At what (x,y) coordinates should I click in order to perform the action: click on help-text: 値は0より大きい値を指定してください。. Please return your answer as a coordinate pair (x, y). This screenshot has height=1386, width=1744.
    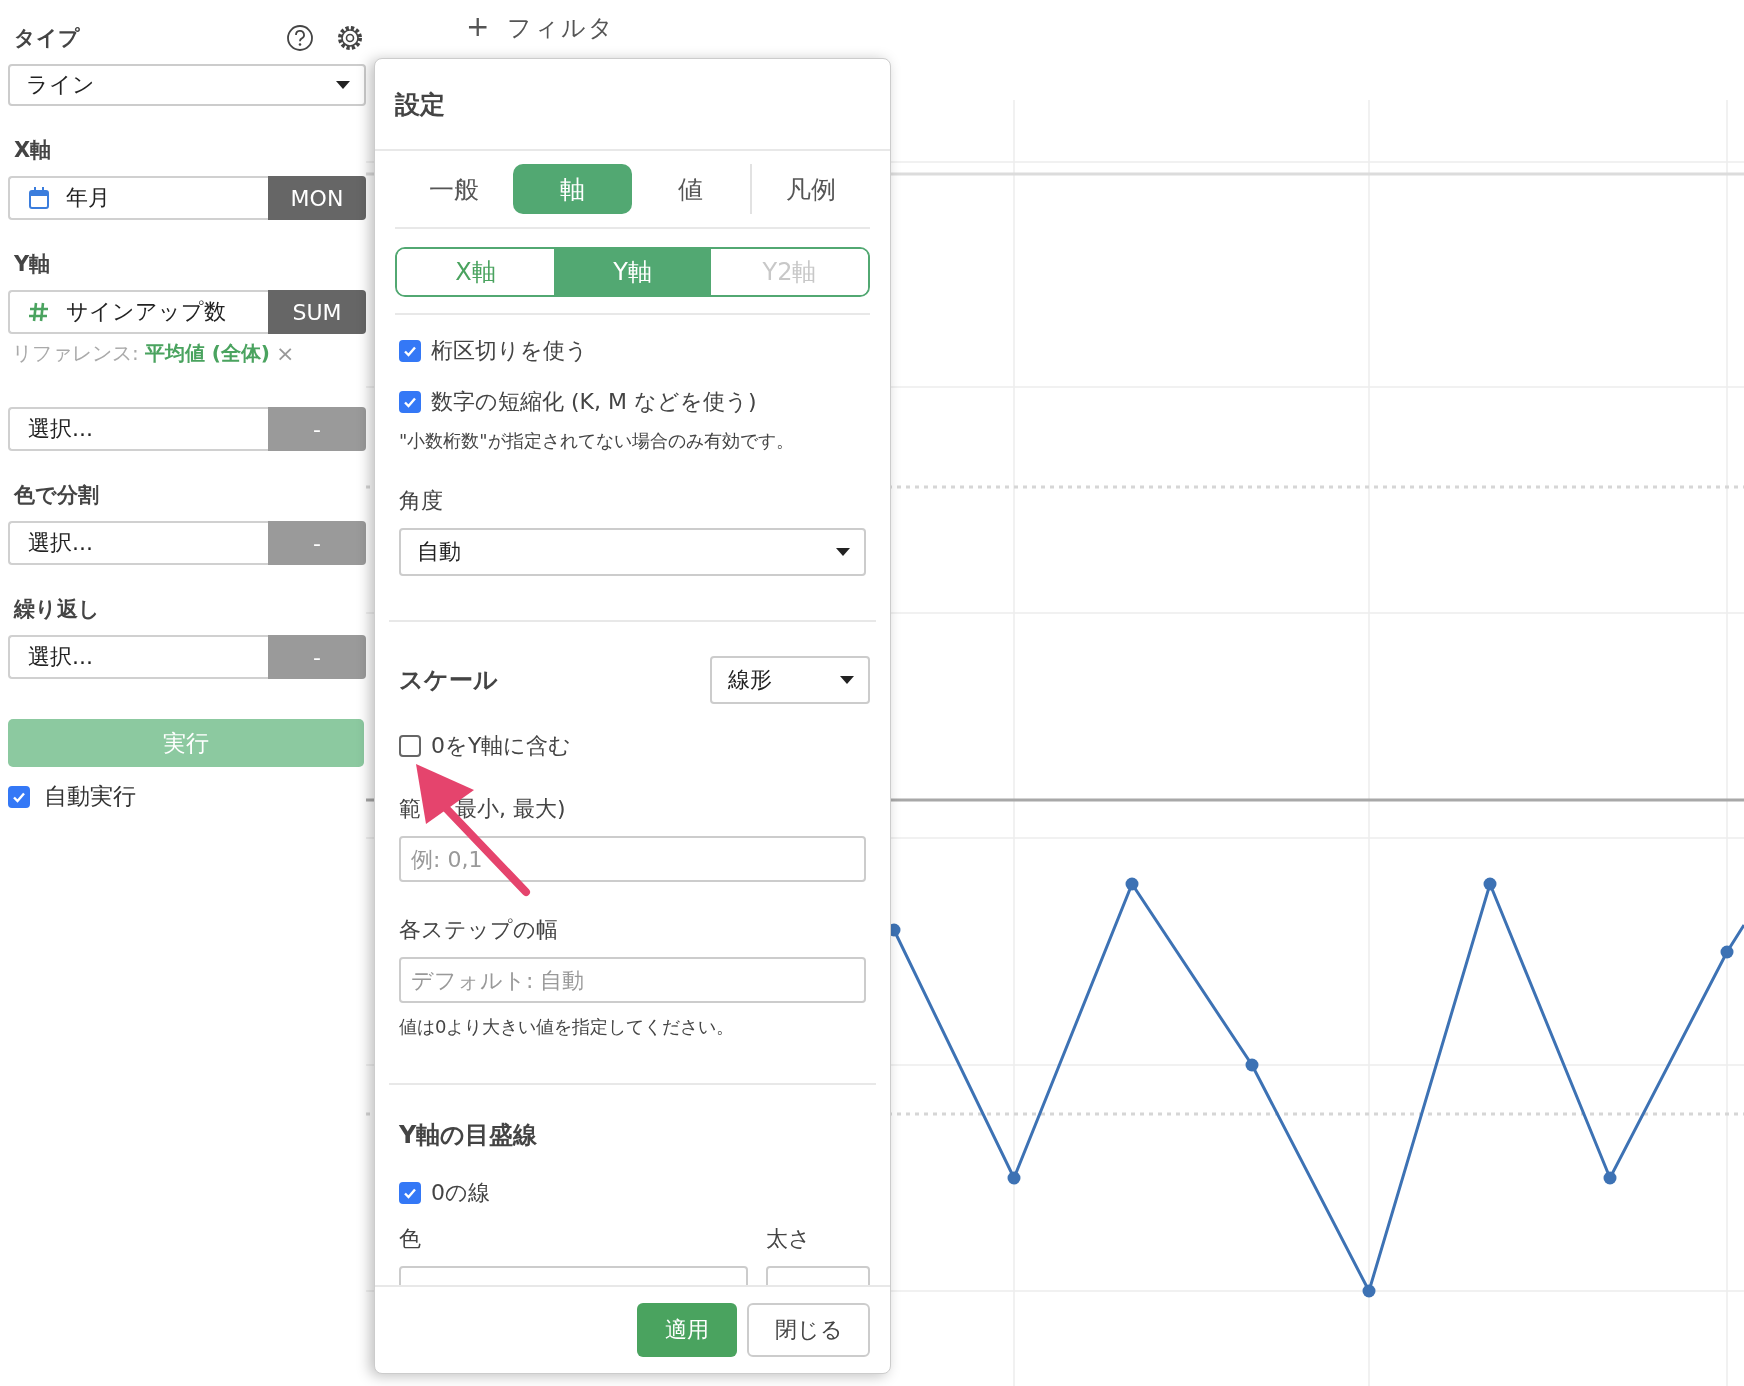
    Looking at the image, I should click on (567, 1027).